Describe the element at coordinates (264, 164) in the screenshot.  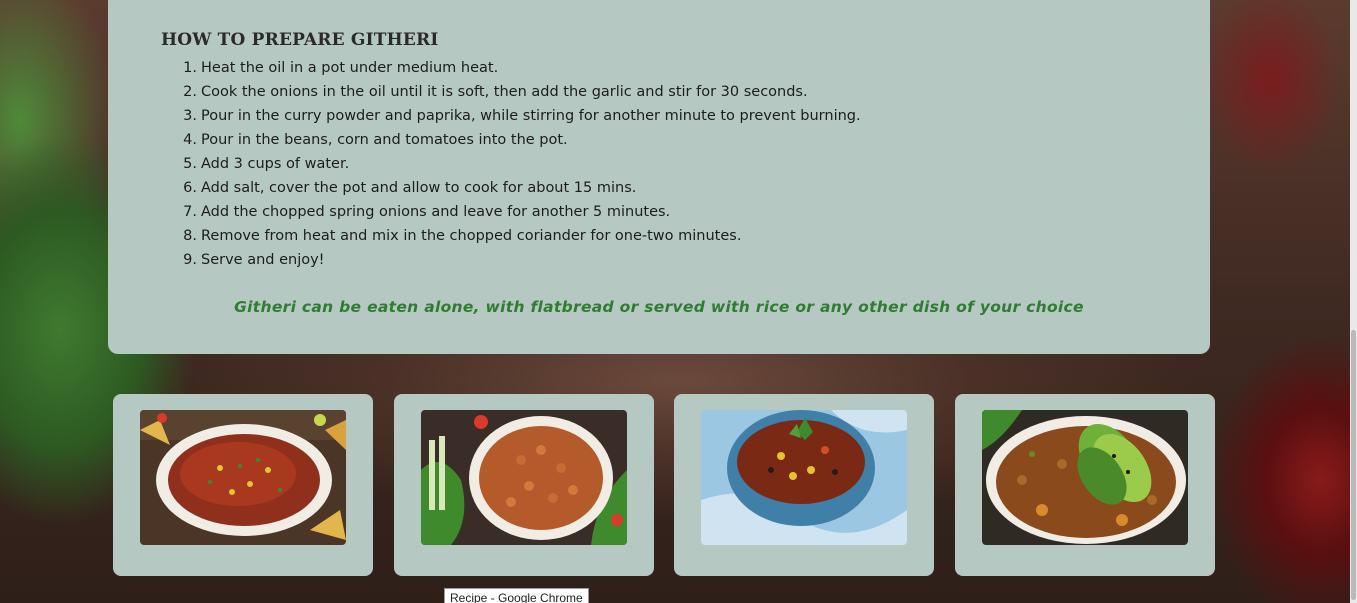
I see `recipe-step: Add 3 cups of water.` at that location.